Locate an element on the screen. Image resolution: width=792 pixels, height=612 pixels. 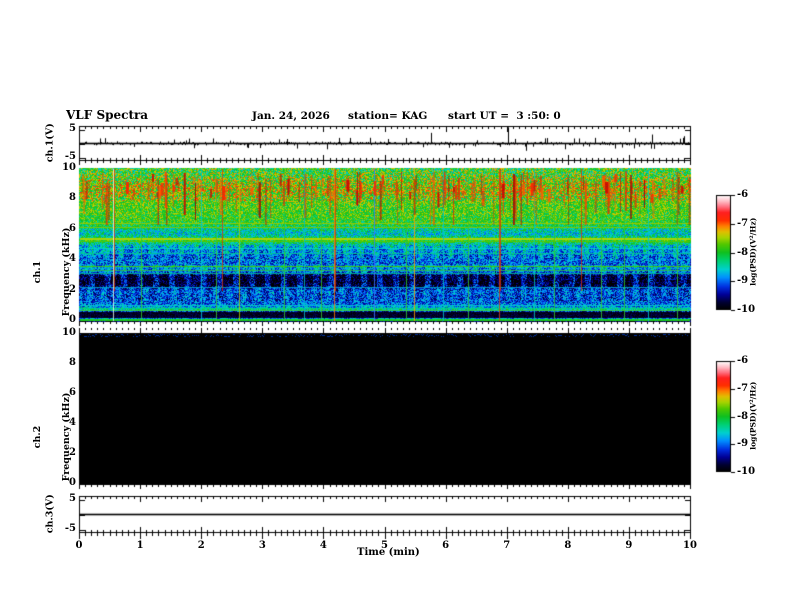
ch1-waveform-panel is located at coordinates (385, 143).